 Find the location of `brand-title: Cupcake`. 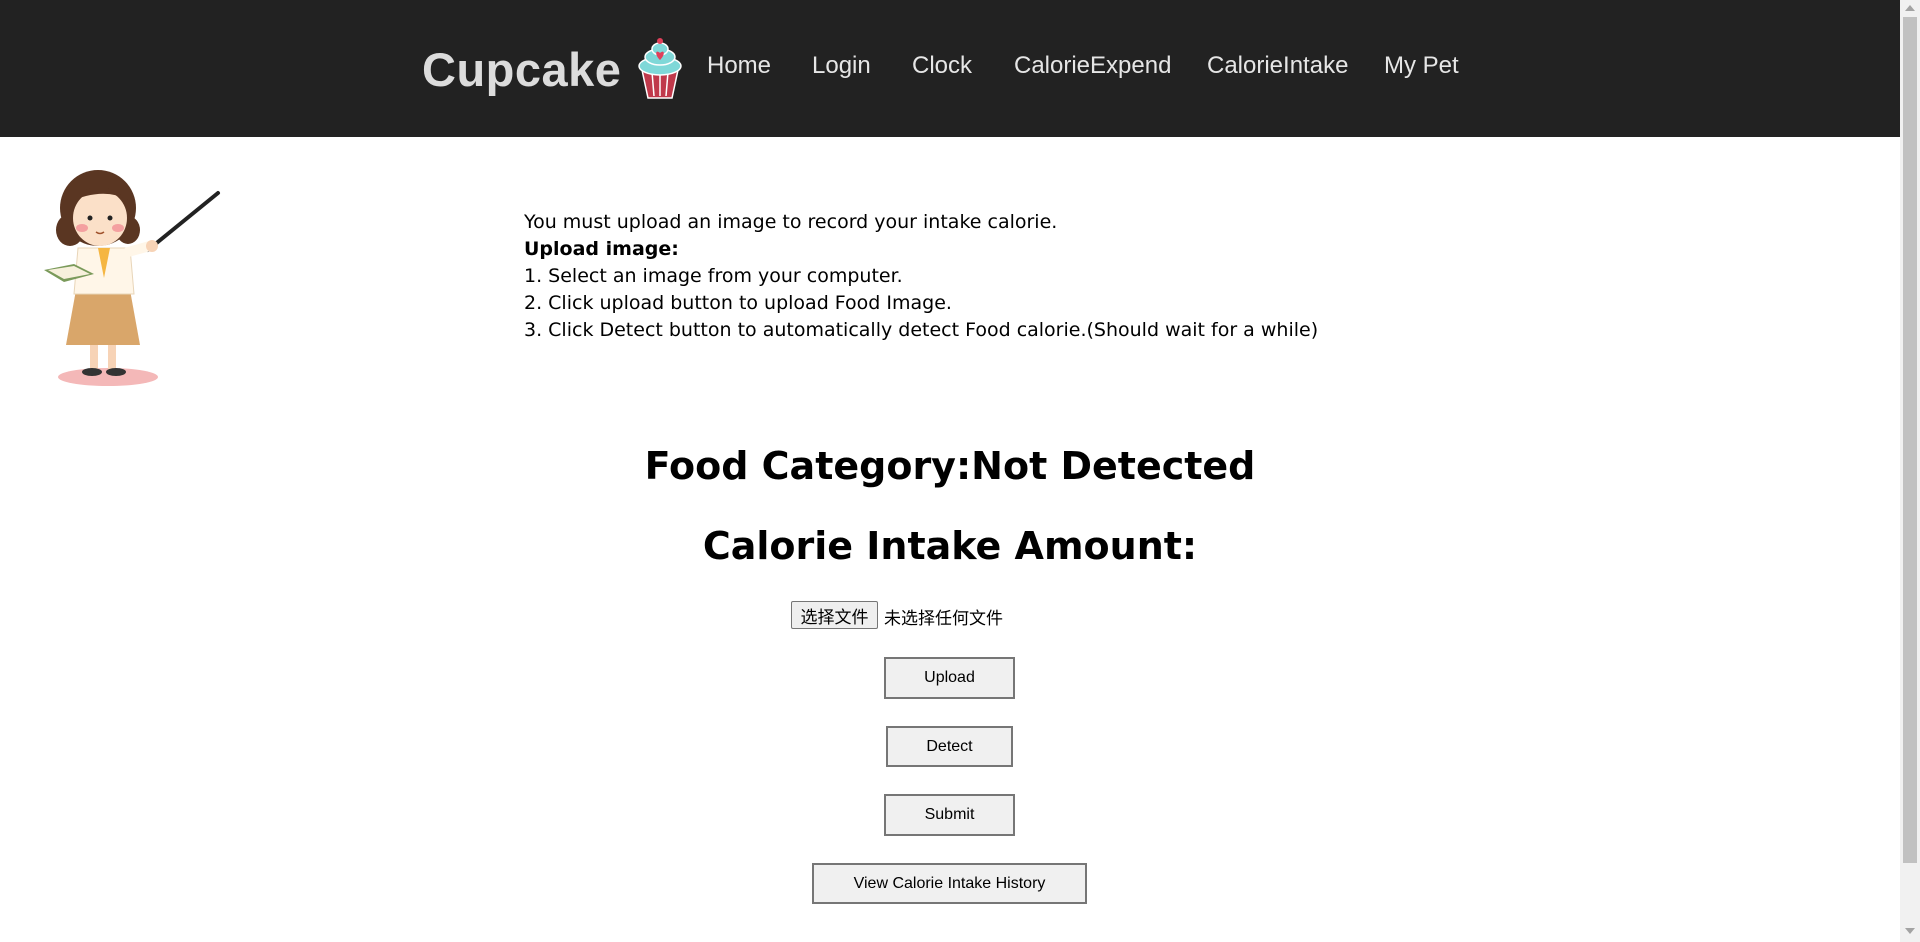

brand-title: Cupcake is located at coordinates (521, 69).